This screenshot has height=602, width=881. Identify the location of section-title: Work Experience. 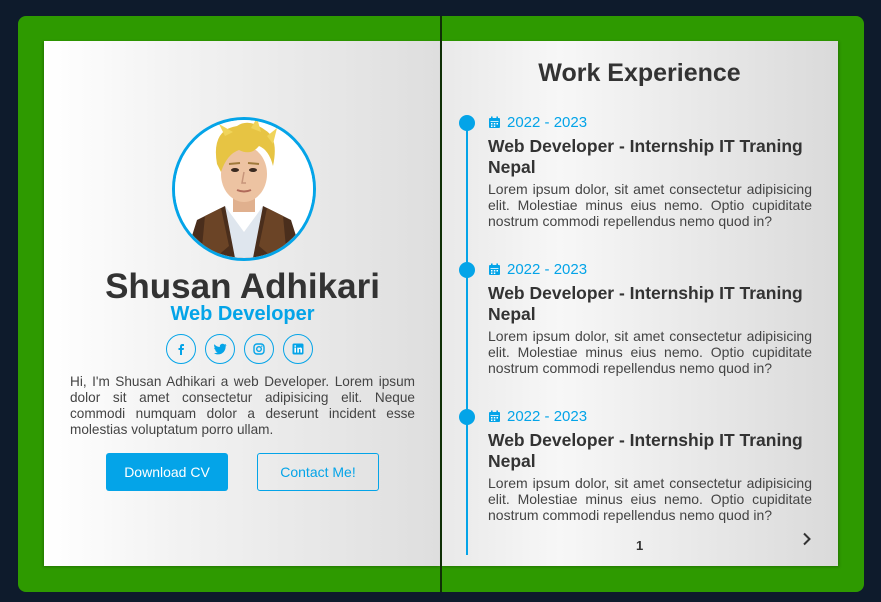
(639, 73).